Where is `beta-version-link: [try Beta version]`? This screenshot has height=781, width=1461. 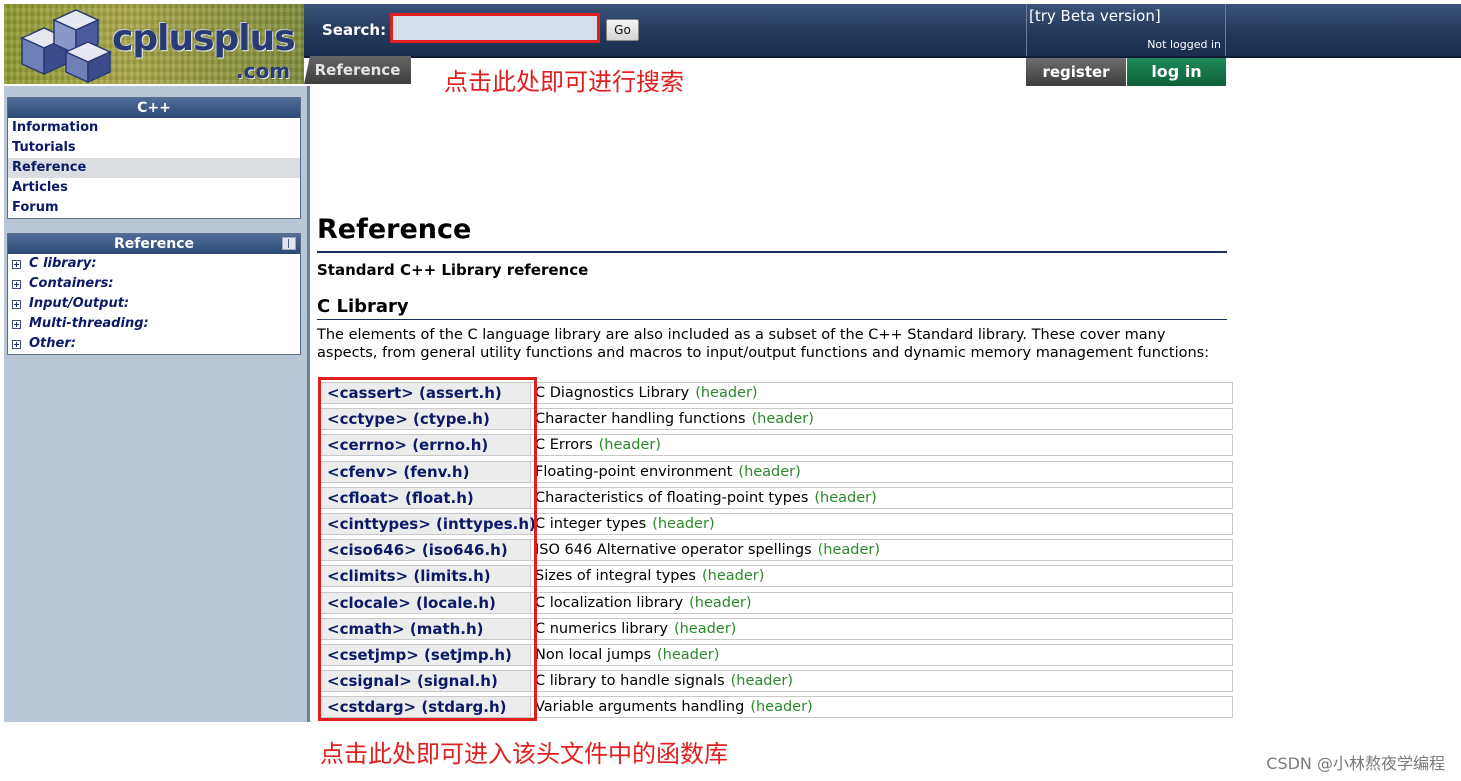
beta-version-link: [try Beta version] is located at coordinates (1095, 16).